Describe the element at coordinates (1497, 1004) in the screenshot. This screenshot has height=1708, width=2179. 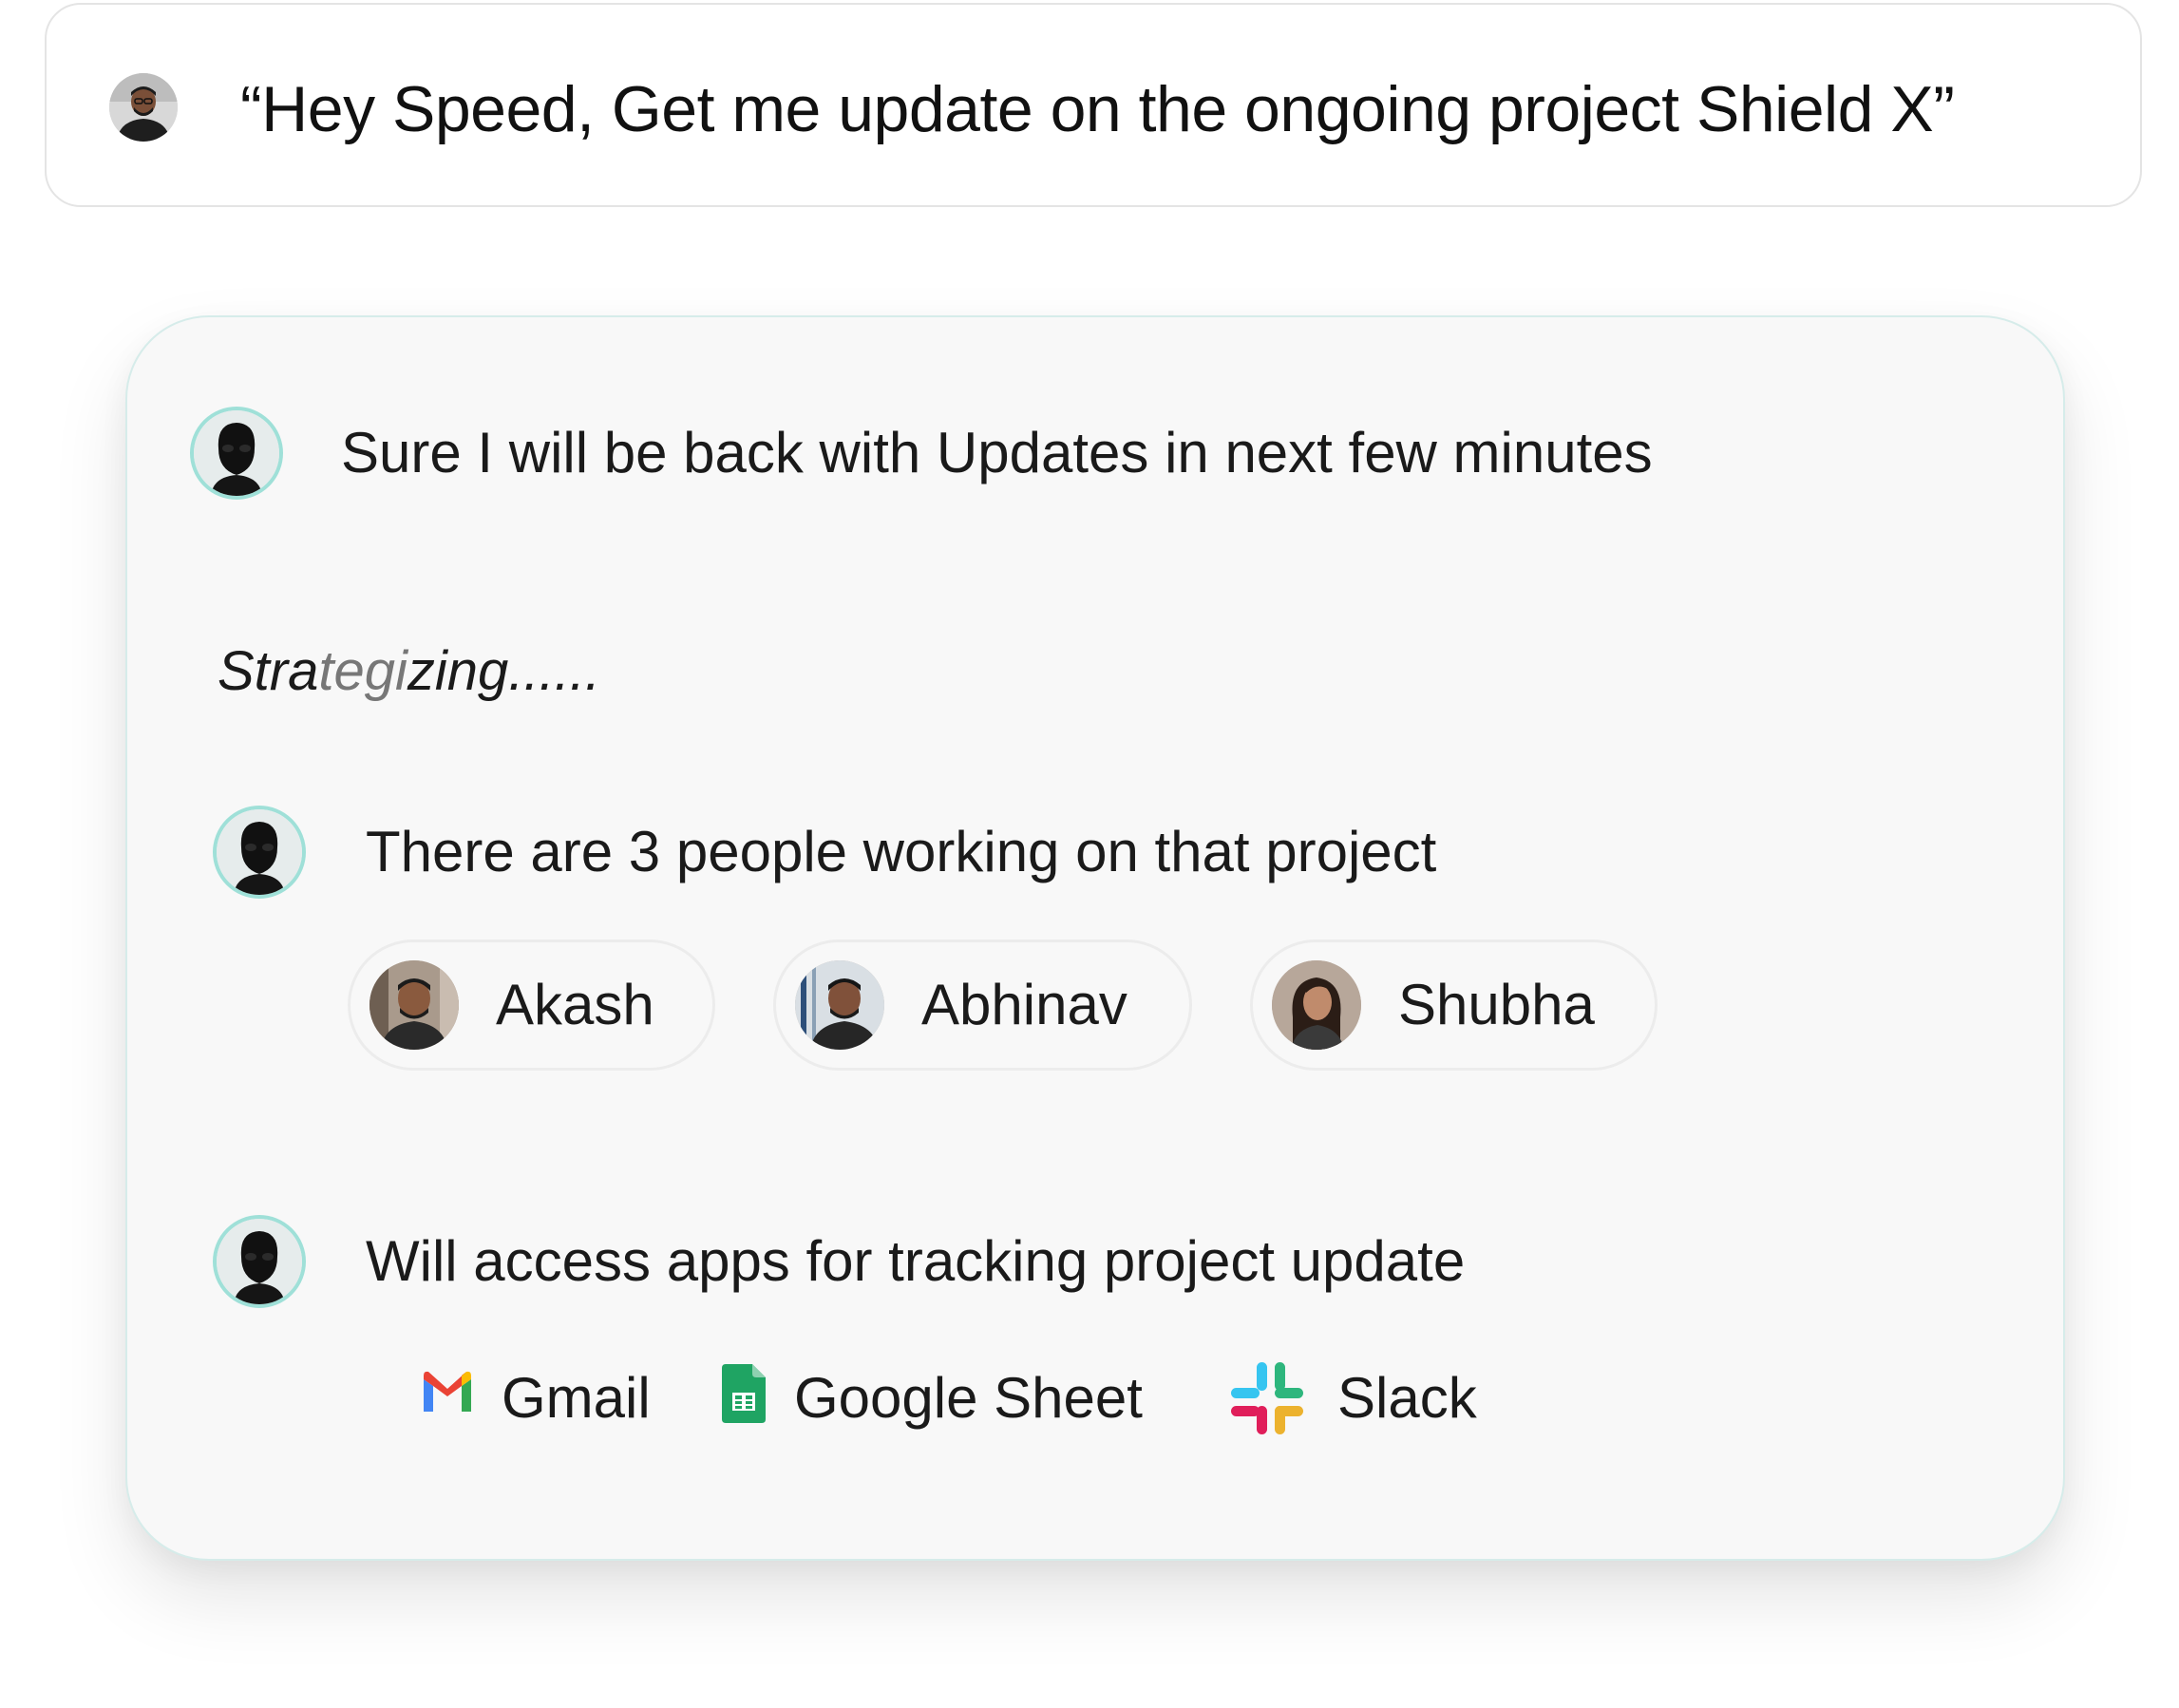
I see `person-name: Shubha` at that location.